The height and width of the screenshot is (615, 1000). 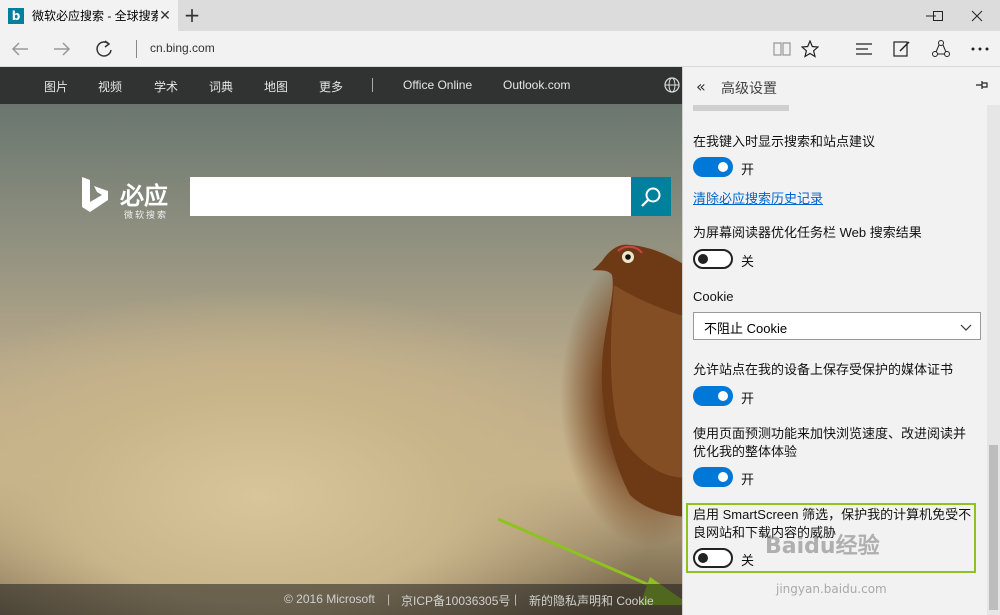 What do you see at coordinates (500, 15) in the screenshot?
I see `title-bar: b 微软必应搜索 - 全球搜索 ✕ +` at bounding box center [500, 15].